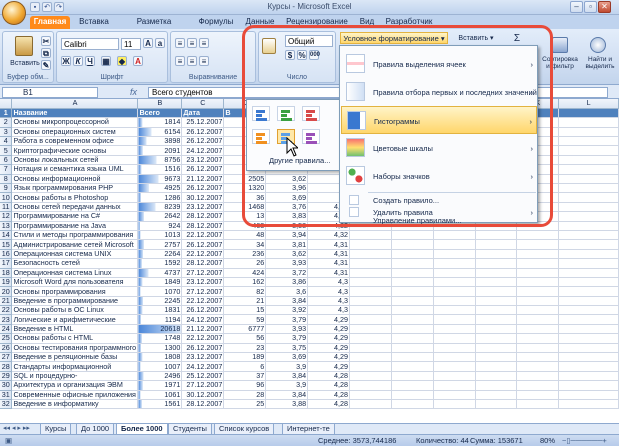  What do you see at coordinates (90, 61) in the screenshot?
I see `underline-icon: Ч` at bounding box center [90, 61].